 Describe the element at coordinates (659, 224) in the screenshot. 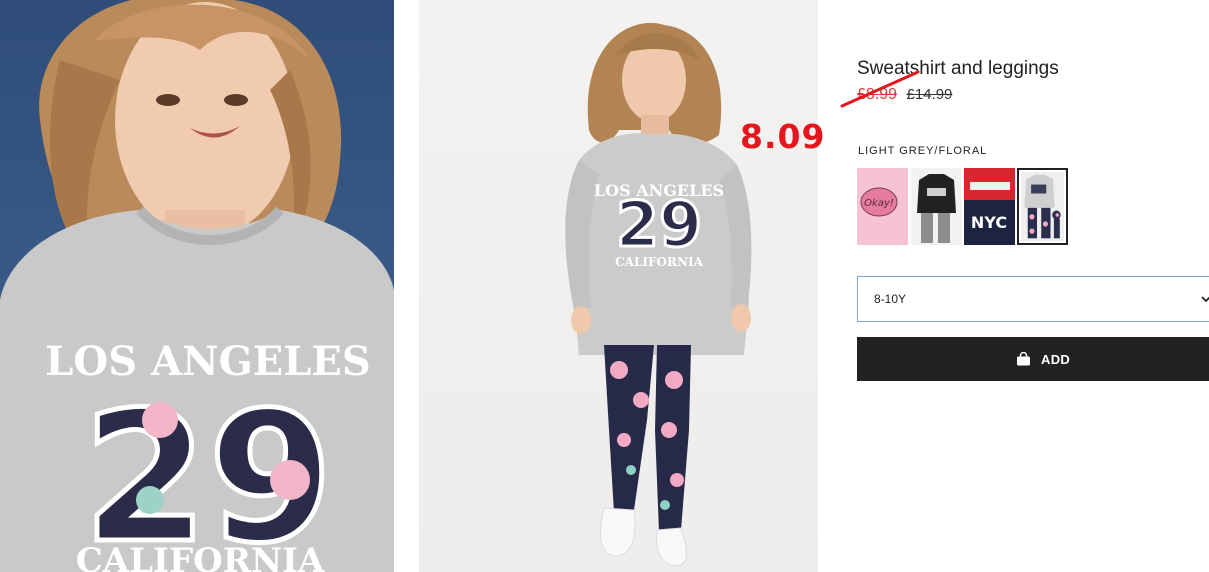

I see `fullbody-print-number: 29` at that location.